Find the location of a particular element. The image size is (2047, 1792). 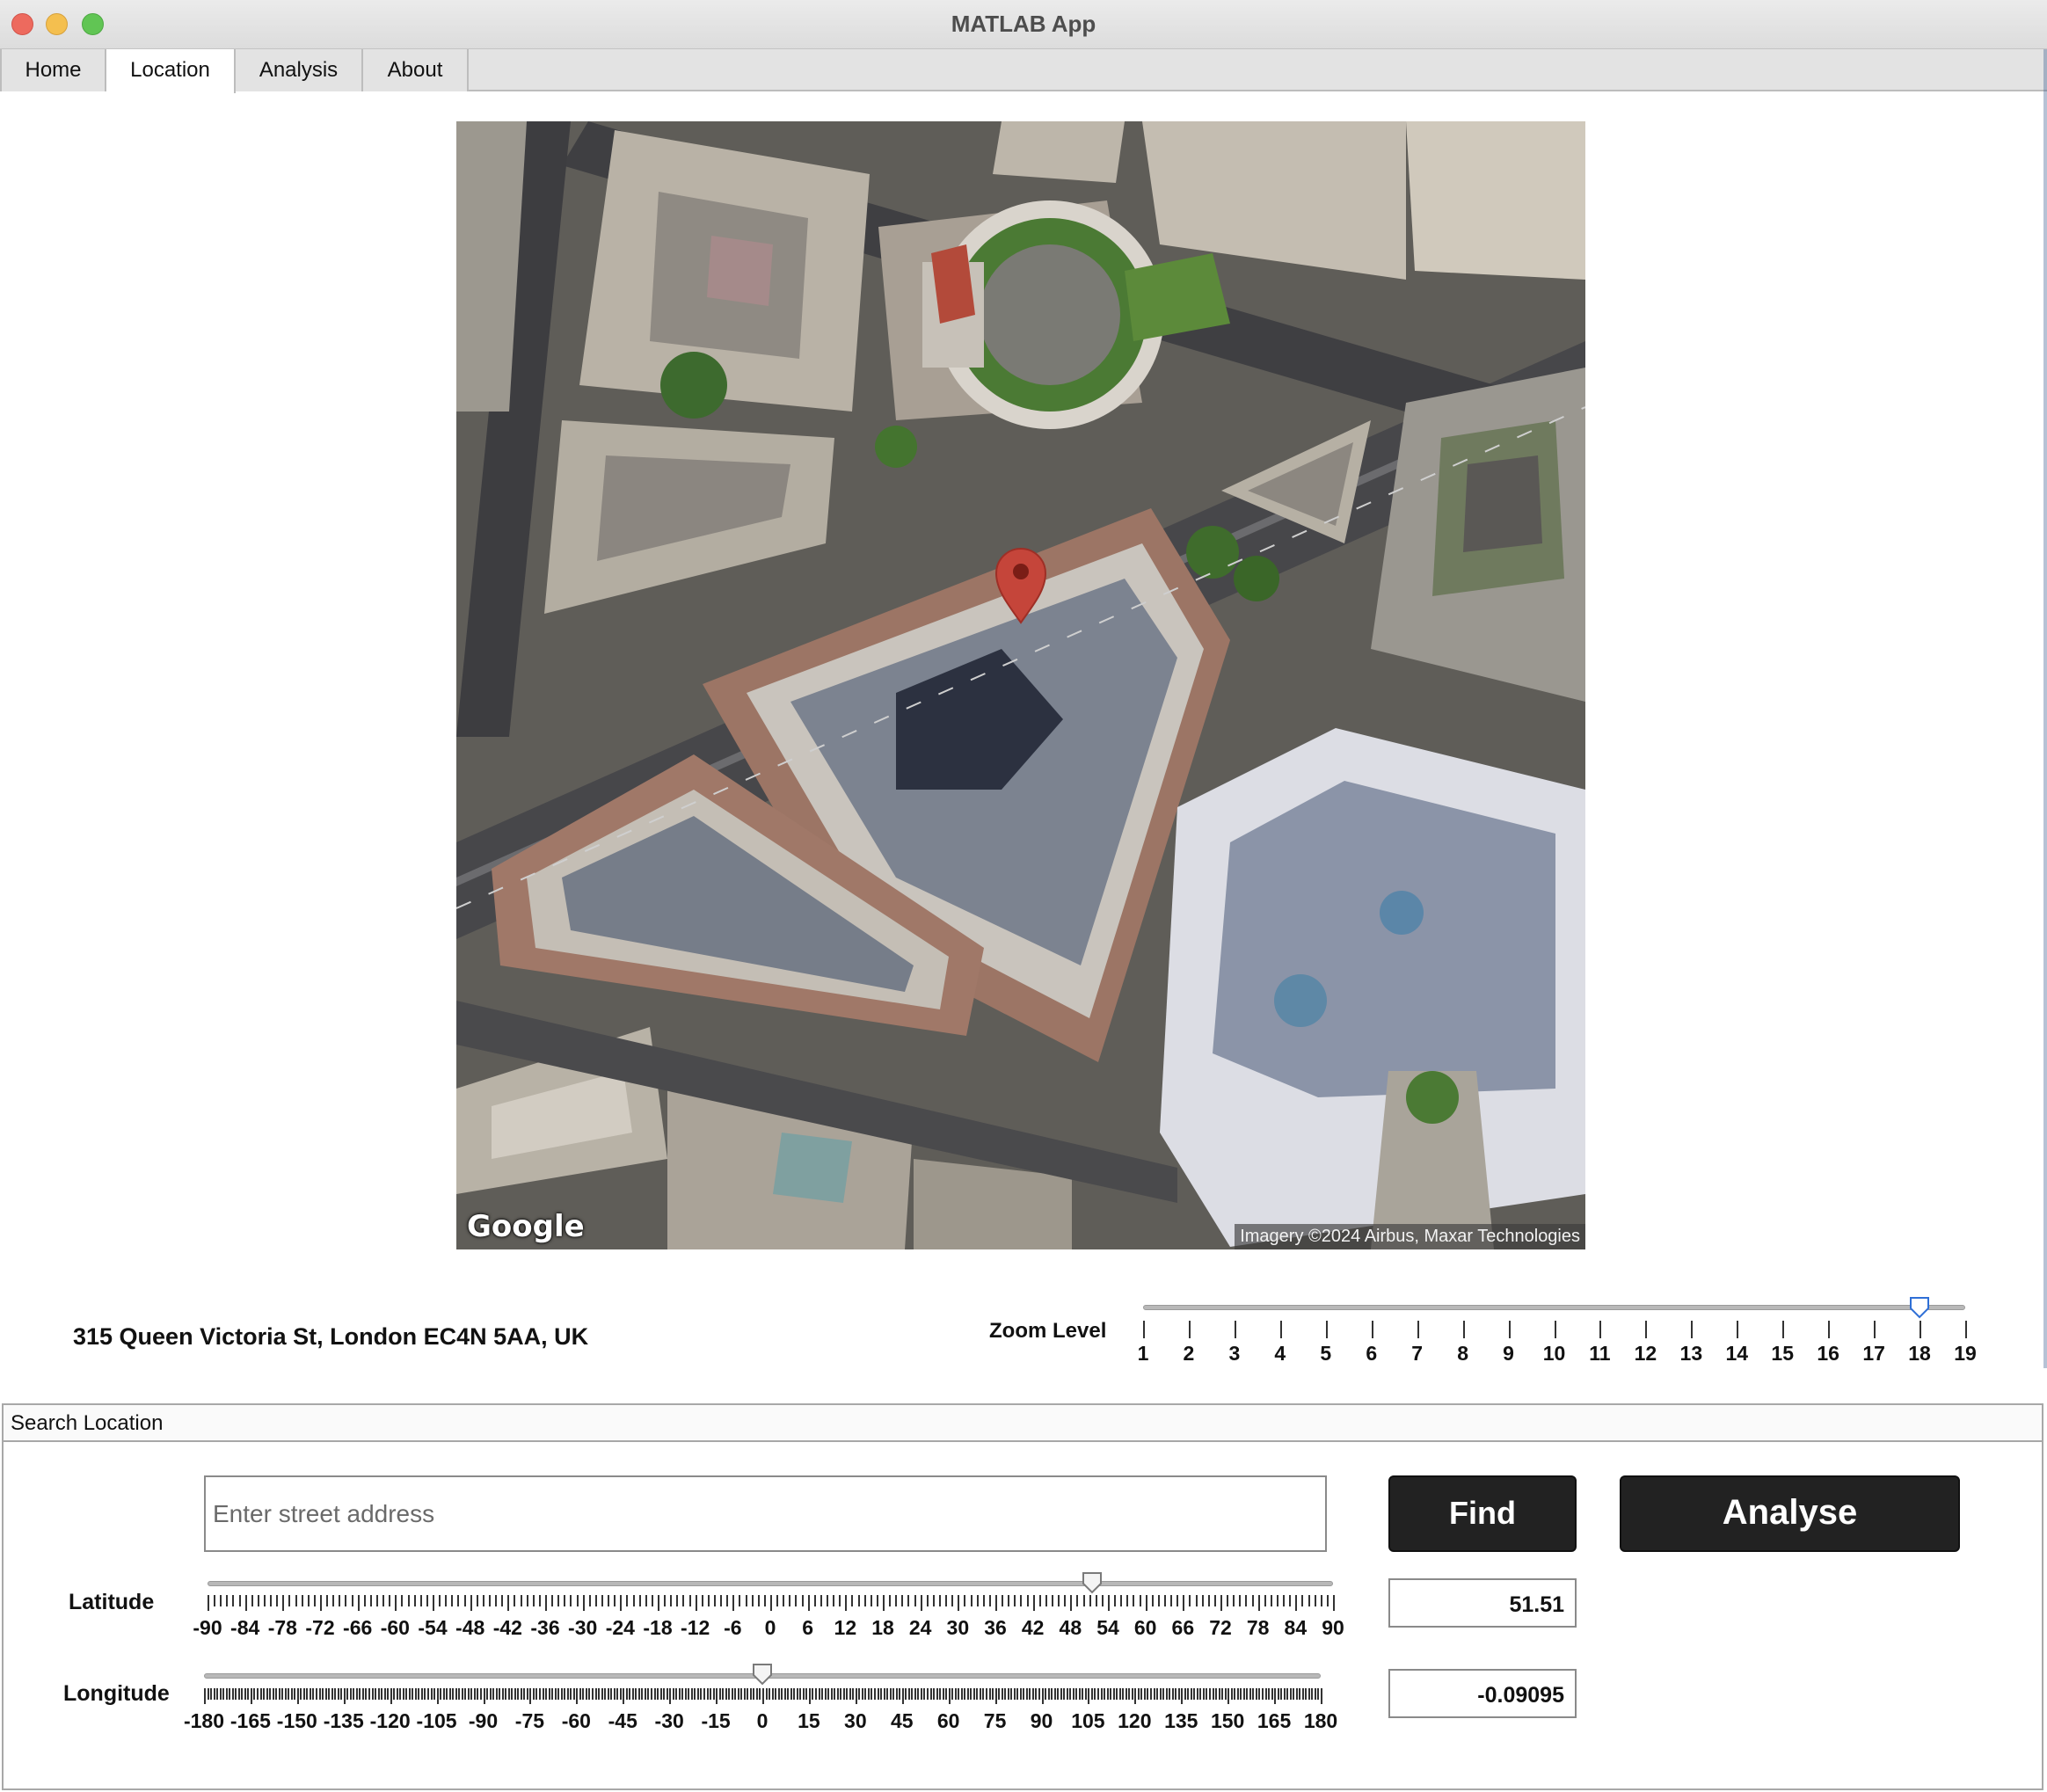

tab-analysis: Analysis is located at coordinates (299, 70).